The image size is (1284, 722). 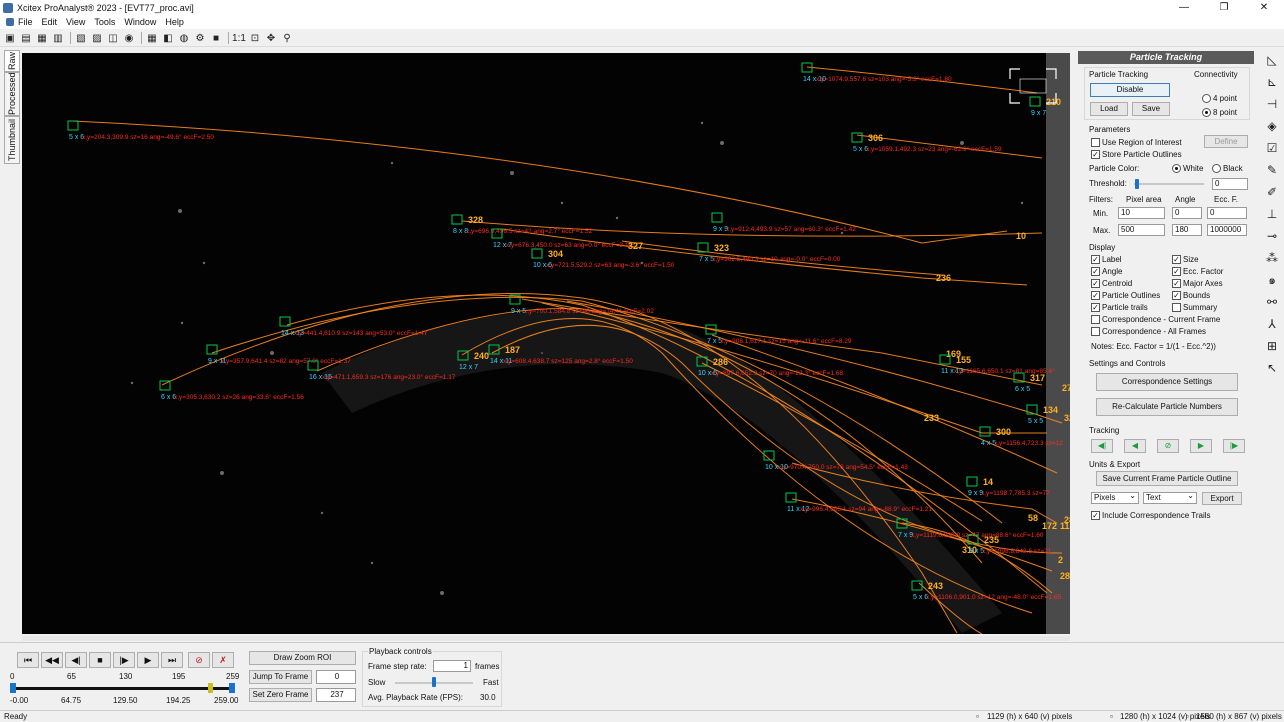 What do you see at coordinates (1184, 7) in the screenshot?
I see `minimize-icon: —` at bounding box center [1184, 7].